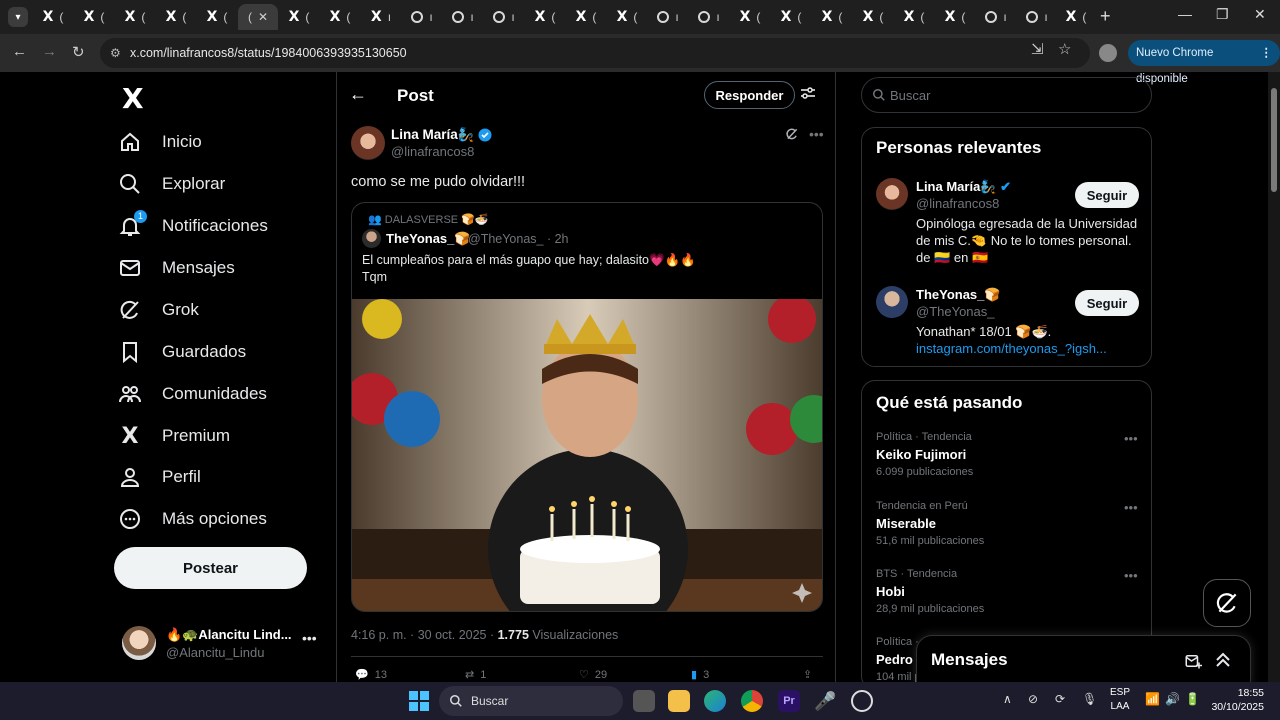 This screenshot has width=1280, height=720. What do you see at coordinates (1105, 16) in the screenshot?
I see `new-tab-plus-icon: +` at bounding box center [1105, 16].